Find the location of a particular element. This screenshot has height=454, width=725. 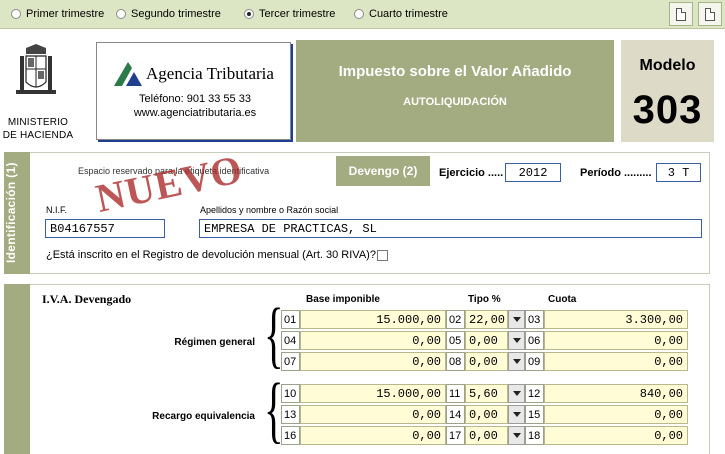

name-label: Apellidos y nombre o Razón social is located at coordinates (269, 210).